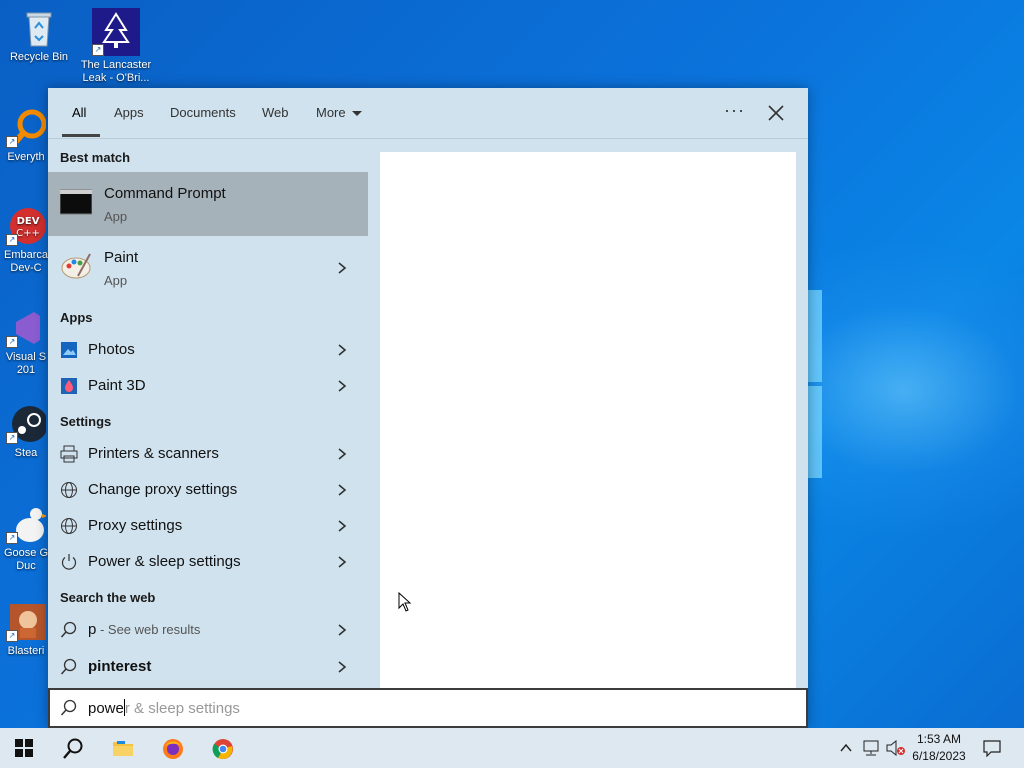 This screenshot has width=1024, height=768. What do you see at coordinates (39, 28) in the screenshot?
I see `recycle-bin-icon` at bounding box center [39, 28].